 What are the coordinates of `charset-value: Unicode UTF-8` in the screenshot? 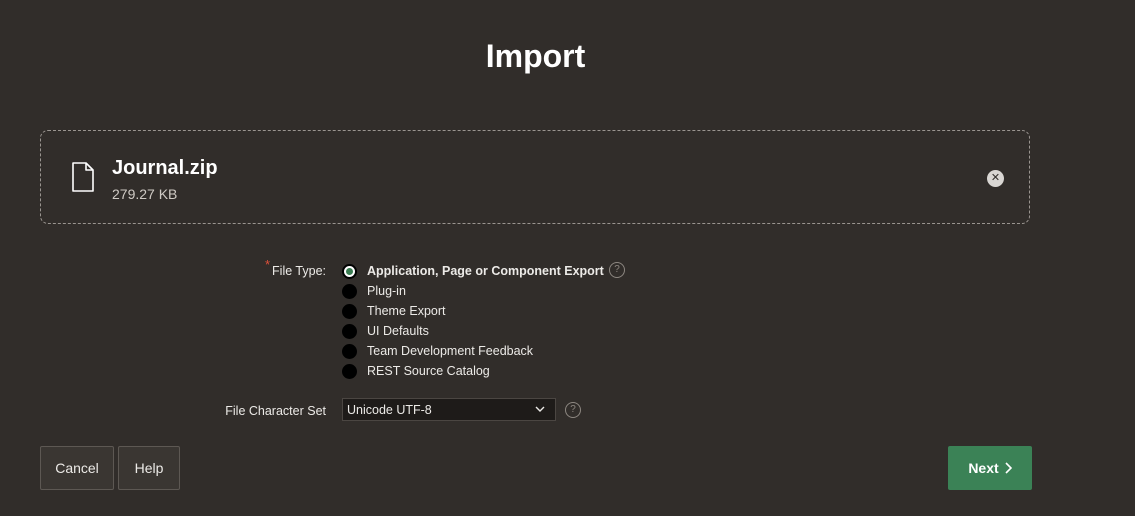 It's located at (389, 410).